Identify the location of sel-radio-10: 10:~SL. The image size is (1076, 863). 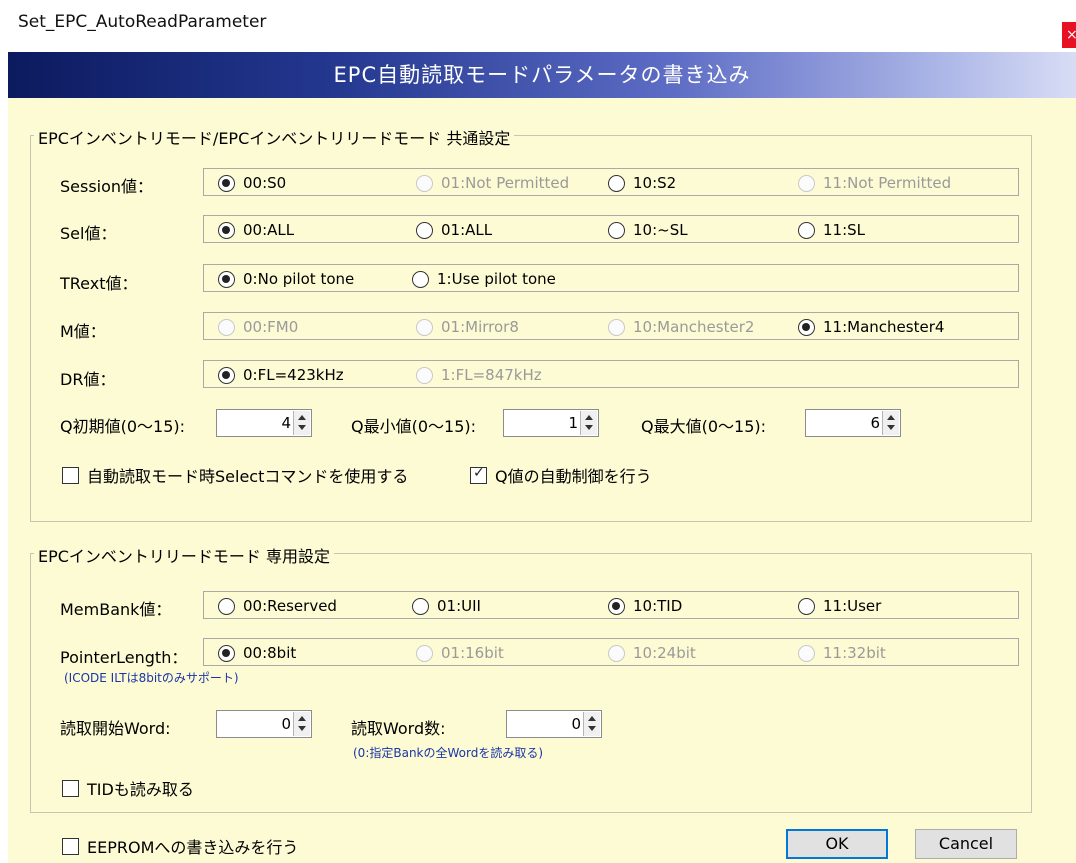
(648, 230).